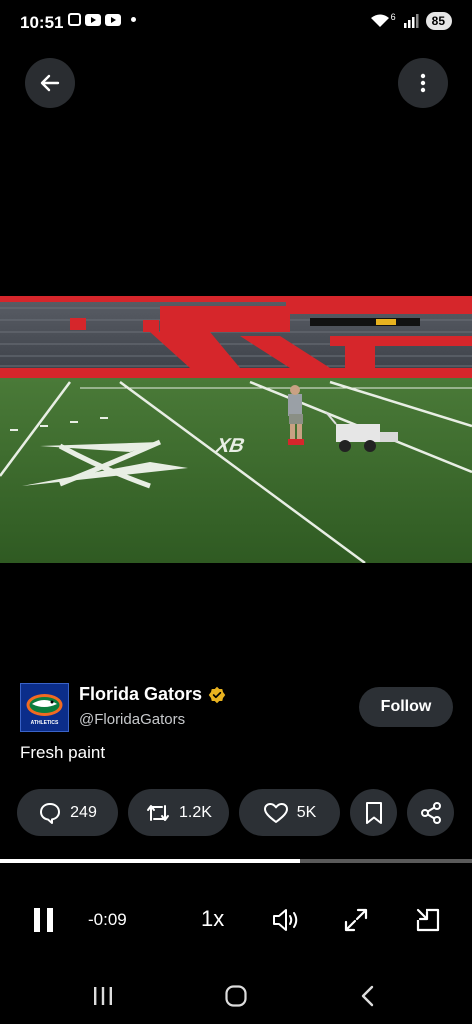  Describe the element at coordinates (42, 22) in the screenshot. I see `clock: 10:51` at that location.